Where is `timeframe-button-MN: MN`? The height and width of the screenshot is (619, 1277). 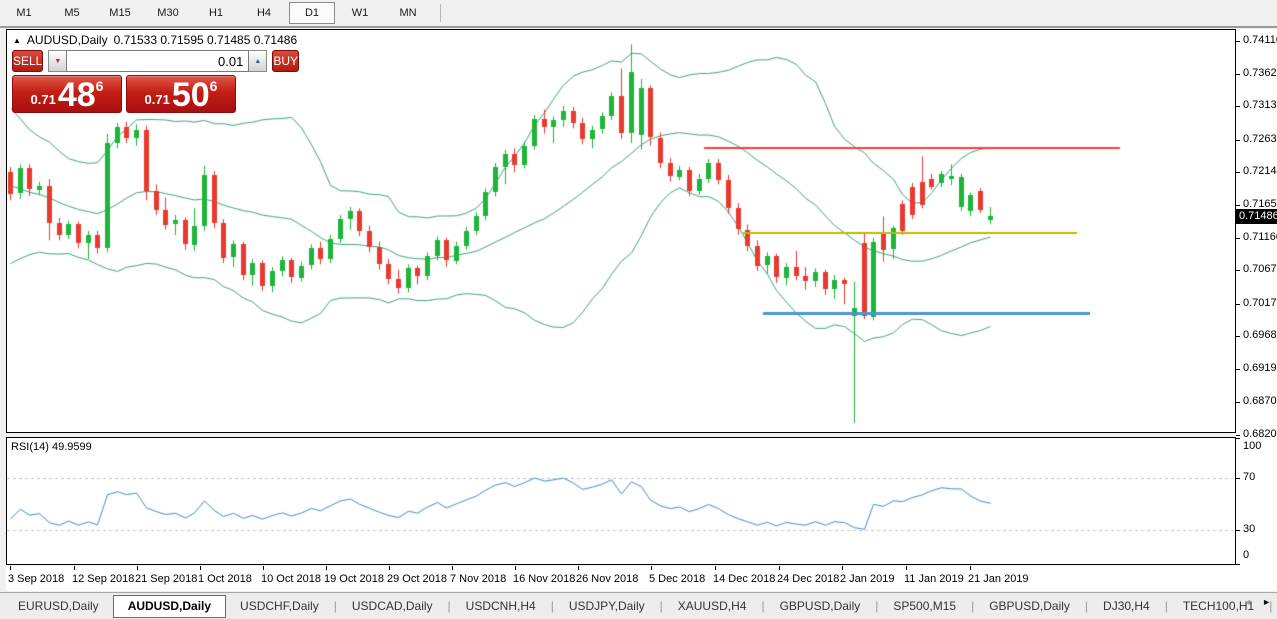
timeframe-button-MN: MN is located at coordinates (408, 13).